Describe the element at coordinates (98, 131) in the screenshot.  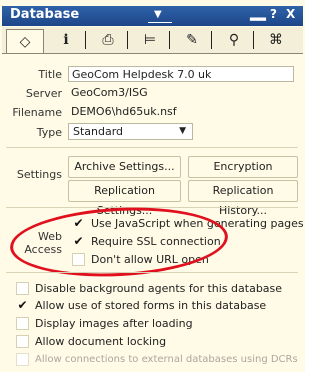
I see `type-select-value: Standard` at that location.